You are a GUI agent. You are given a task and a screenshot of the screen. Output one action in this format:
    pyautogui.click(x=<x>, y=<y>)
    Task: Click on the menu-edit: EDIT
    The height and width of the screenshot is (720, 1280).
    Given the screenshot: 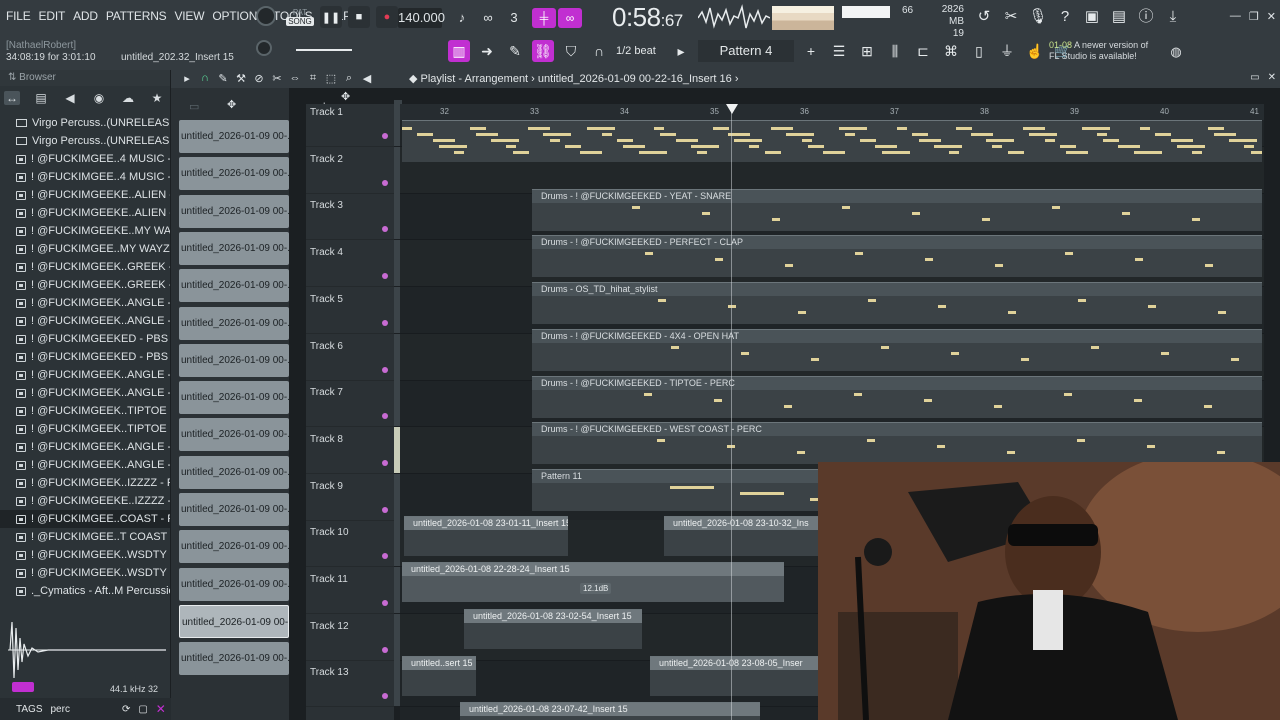 What is the action you would take?
    pyautogui.click(x=52, y=16)
    